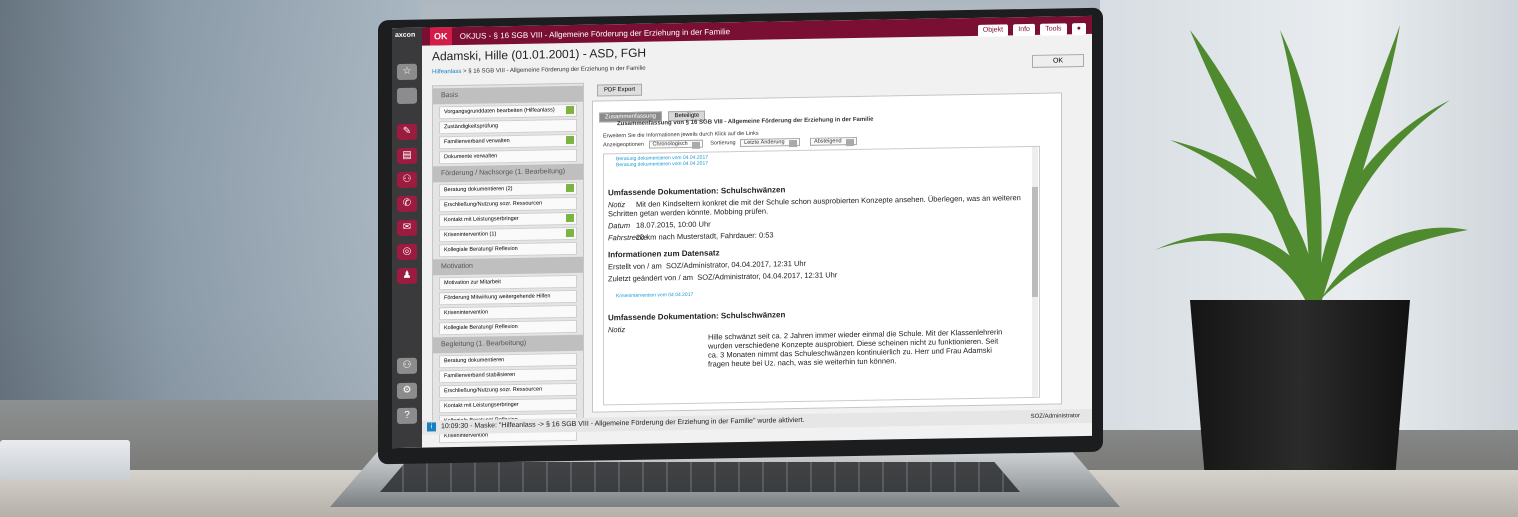  I want to click on help-icon: ?, so click(407, 416).